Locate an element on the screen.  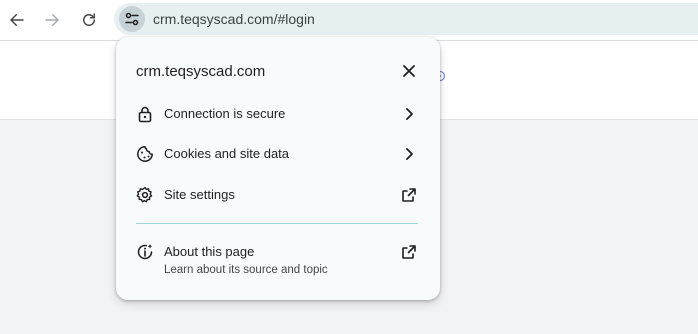
site-info-button is located at coordinates (132, 19).